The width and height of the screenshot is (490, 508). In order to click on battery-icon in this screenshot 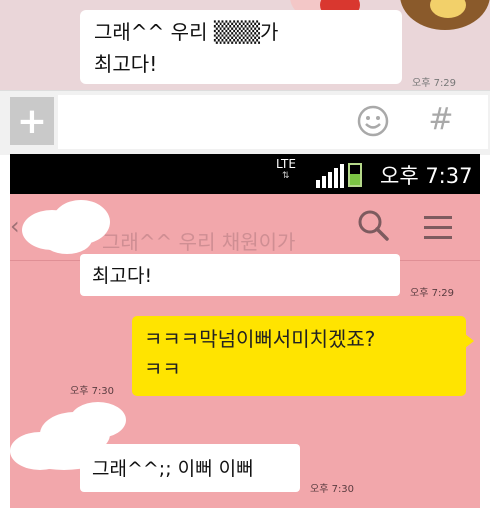, I will do `click(355, 175)`.